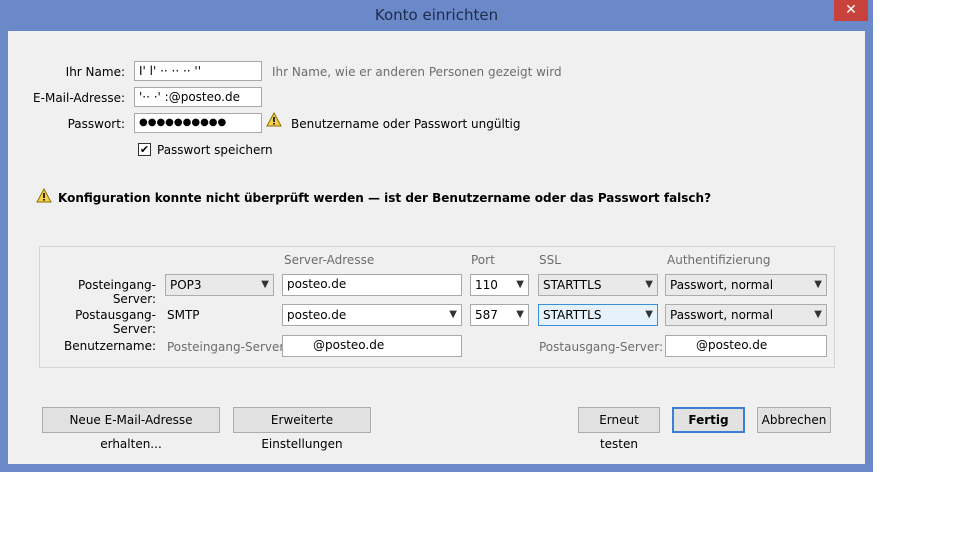 This screenshot has width=960, height=540. Describe the element at coordinates (186, 285) in the screenshot. I see `incoming-protocol-value: POP3` at that location.